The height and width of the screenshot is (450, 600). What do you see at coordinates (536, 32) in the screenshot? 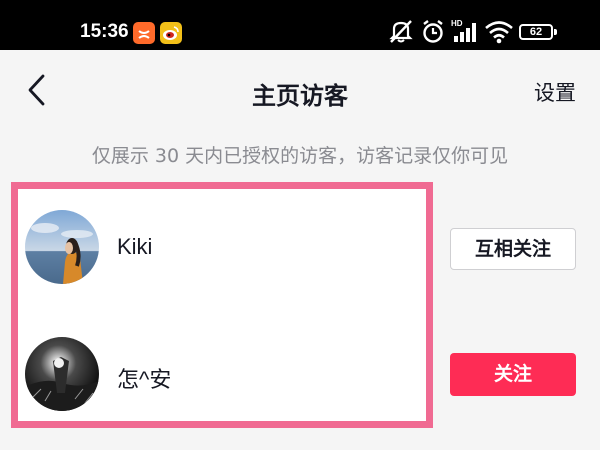
I see `battery-icon: 62` at bounding box center [536, 32].